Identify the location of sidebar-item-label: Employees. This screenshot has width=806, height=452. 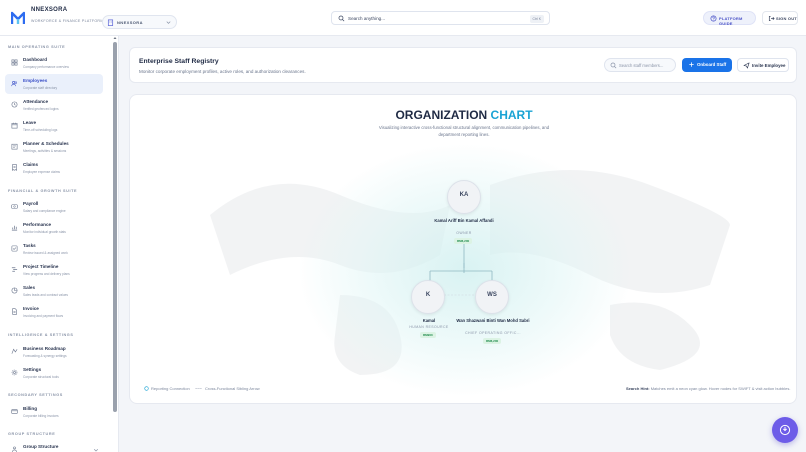
(35, 80).